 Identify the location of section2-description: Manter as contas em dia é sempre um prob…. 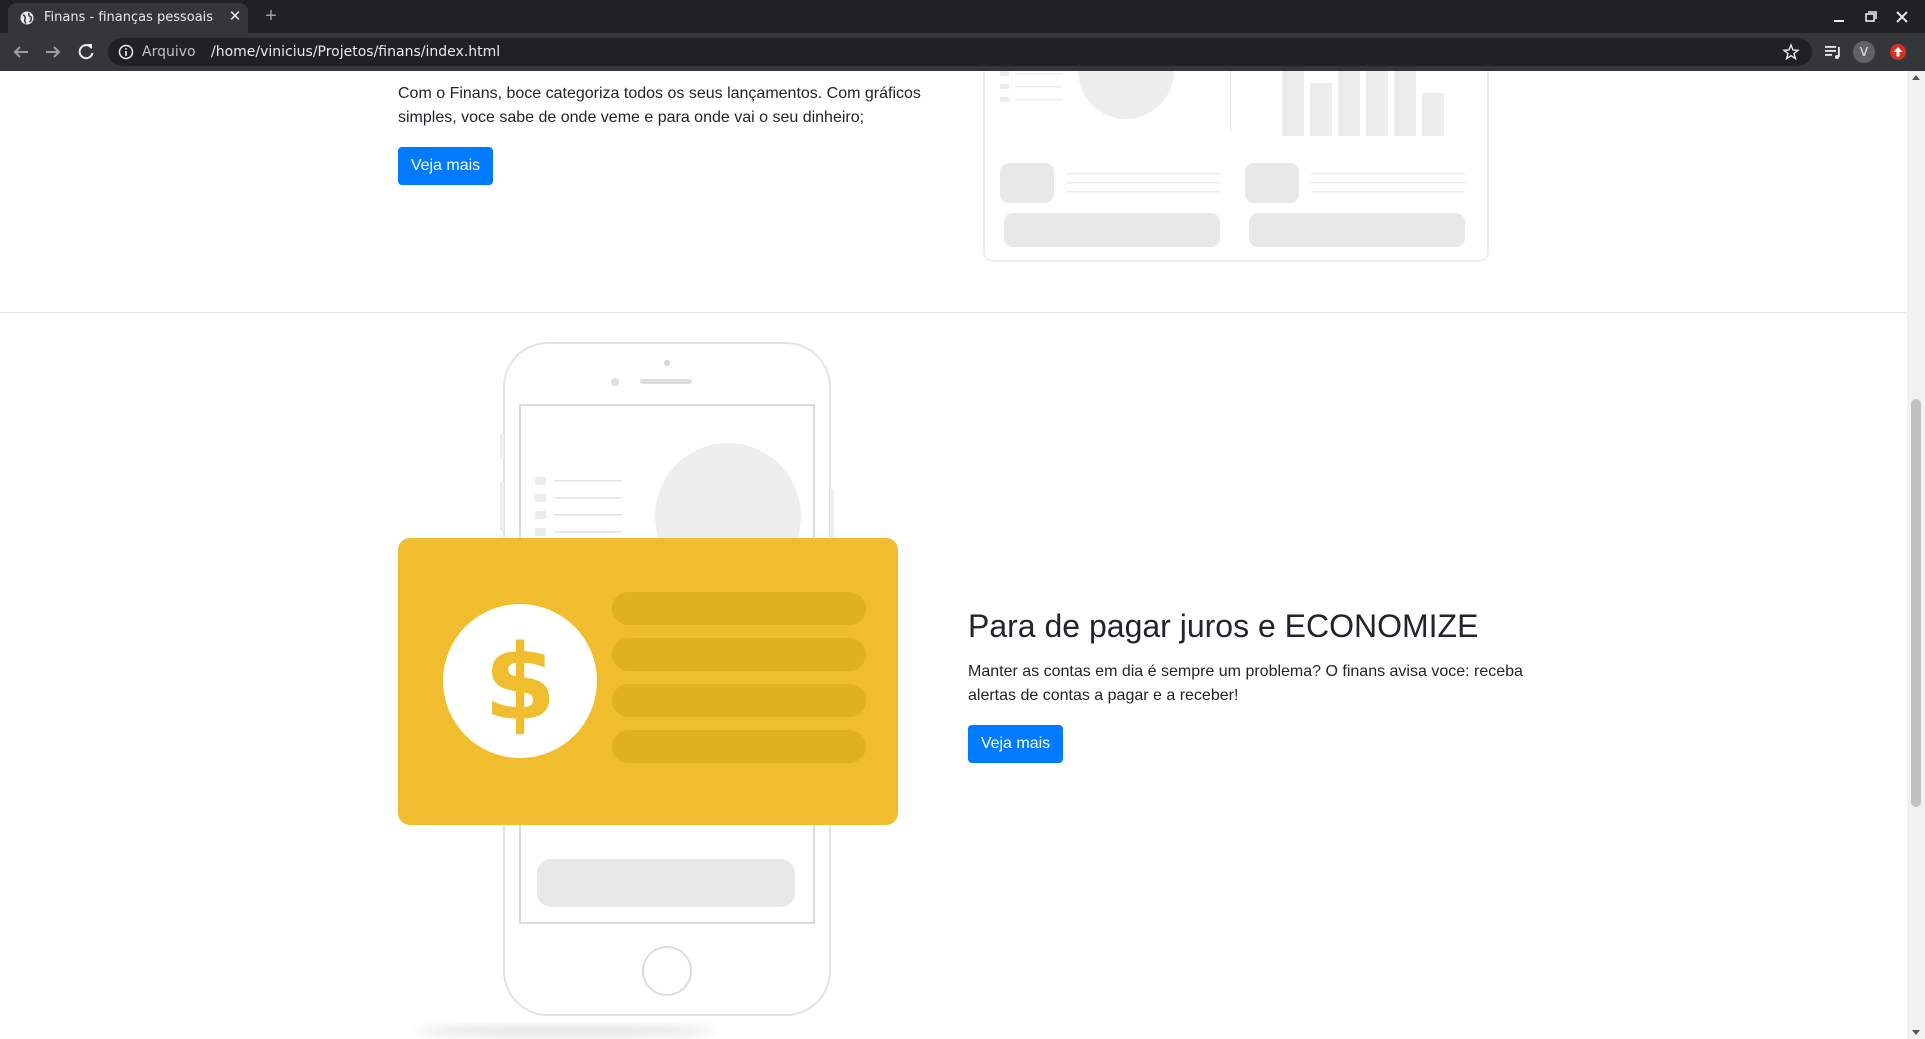
(1245, 683).